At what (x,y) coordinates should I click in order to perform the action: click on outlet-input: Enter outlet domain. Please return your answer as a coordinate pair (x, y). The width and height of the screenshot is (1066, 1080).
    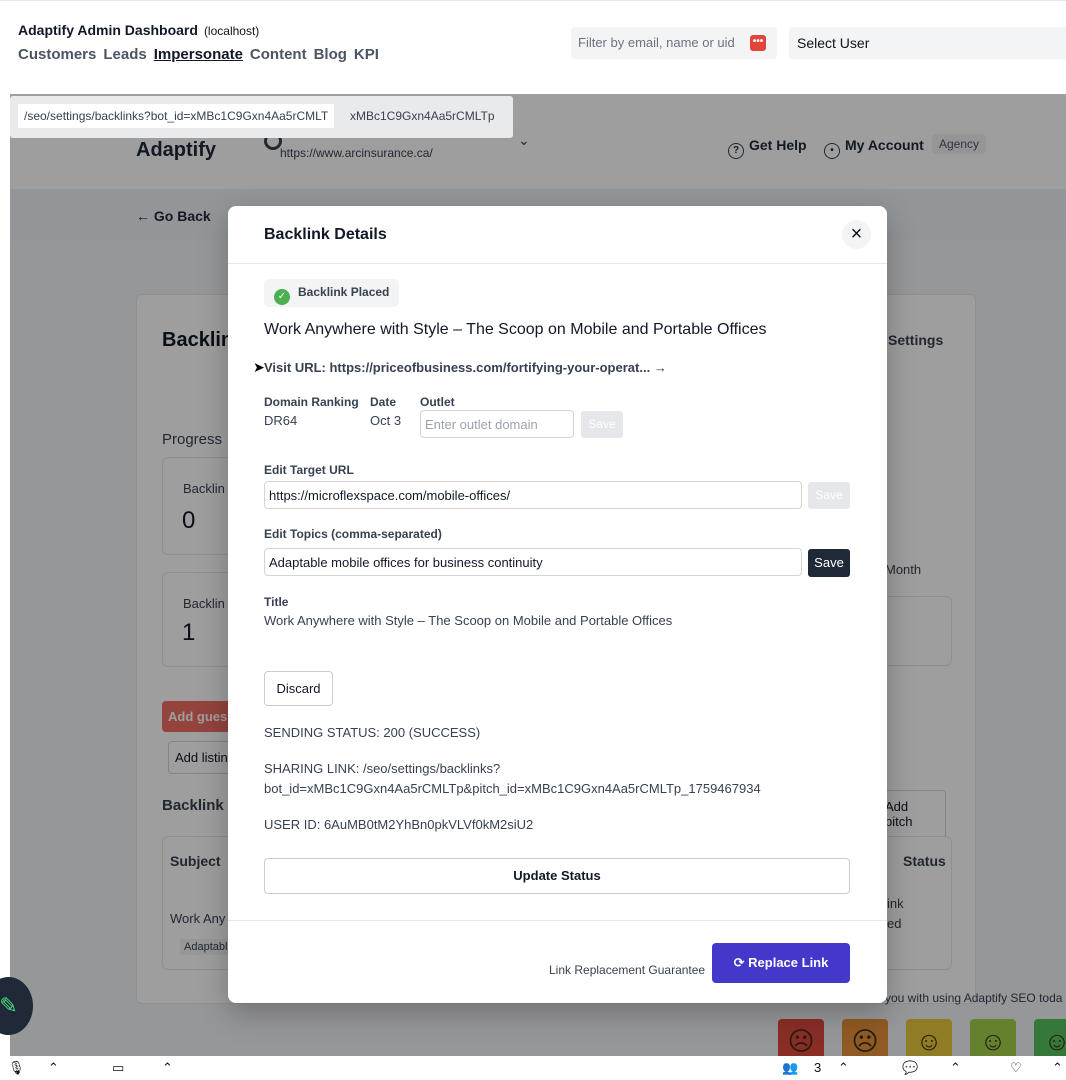
    Looking at the image, I should click on (497, 424).